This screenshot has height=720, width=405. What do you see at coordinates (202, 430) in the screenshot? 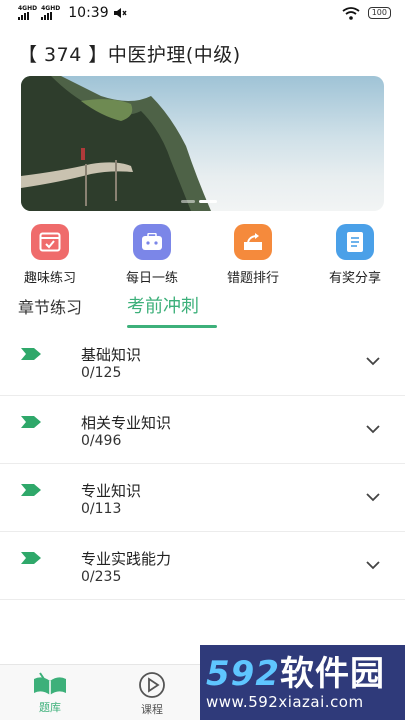
I see `list-item: 相关专业知识 0/496` at bounding box center [202, 430].